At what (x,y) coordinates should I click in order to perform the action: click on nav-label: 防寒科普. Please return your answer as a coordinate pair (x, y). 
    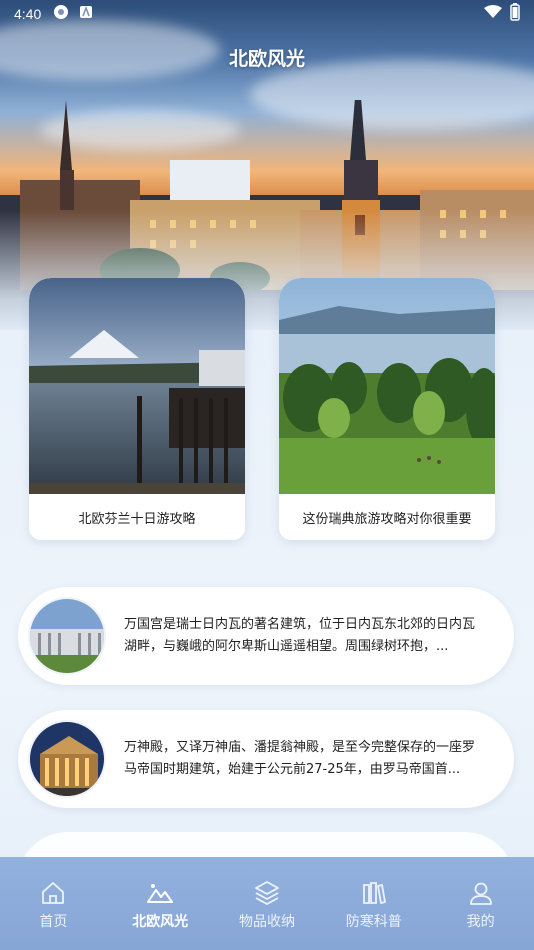
    Looking at the image, I should click on (373, 922).